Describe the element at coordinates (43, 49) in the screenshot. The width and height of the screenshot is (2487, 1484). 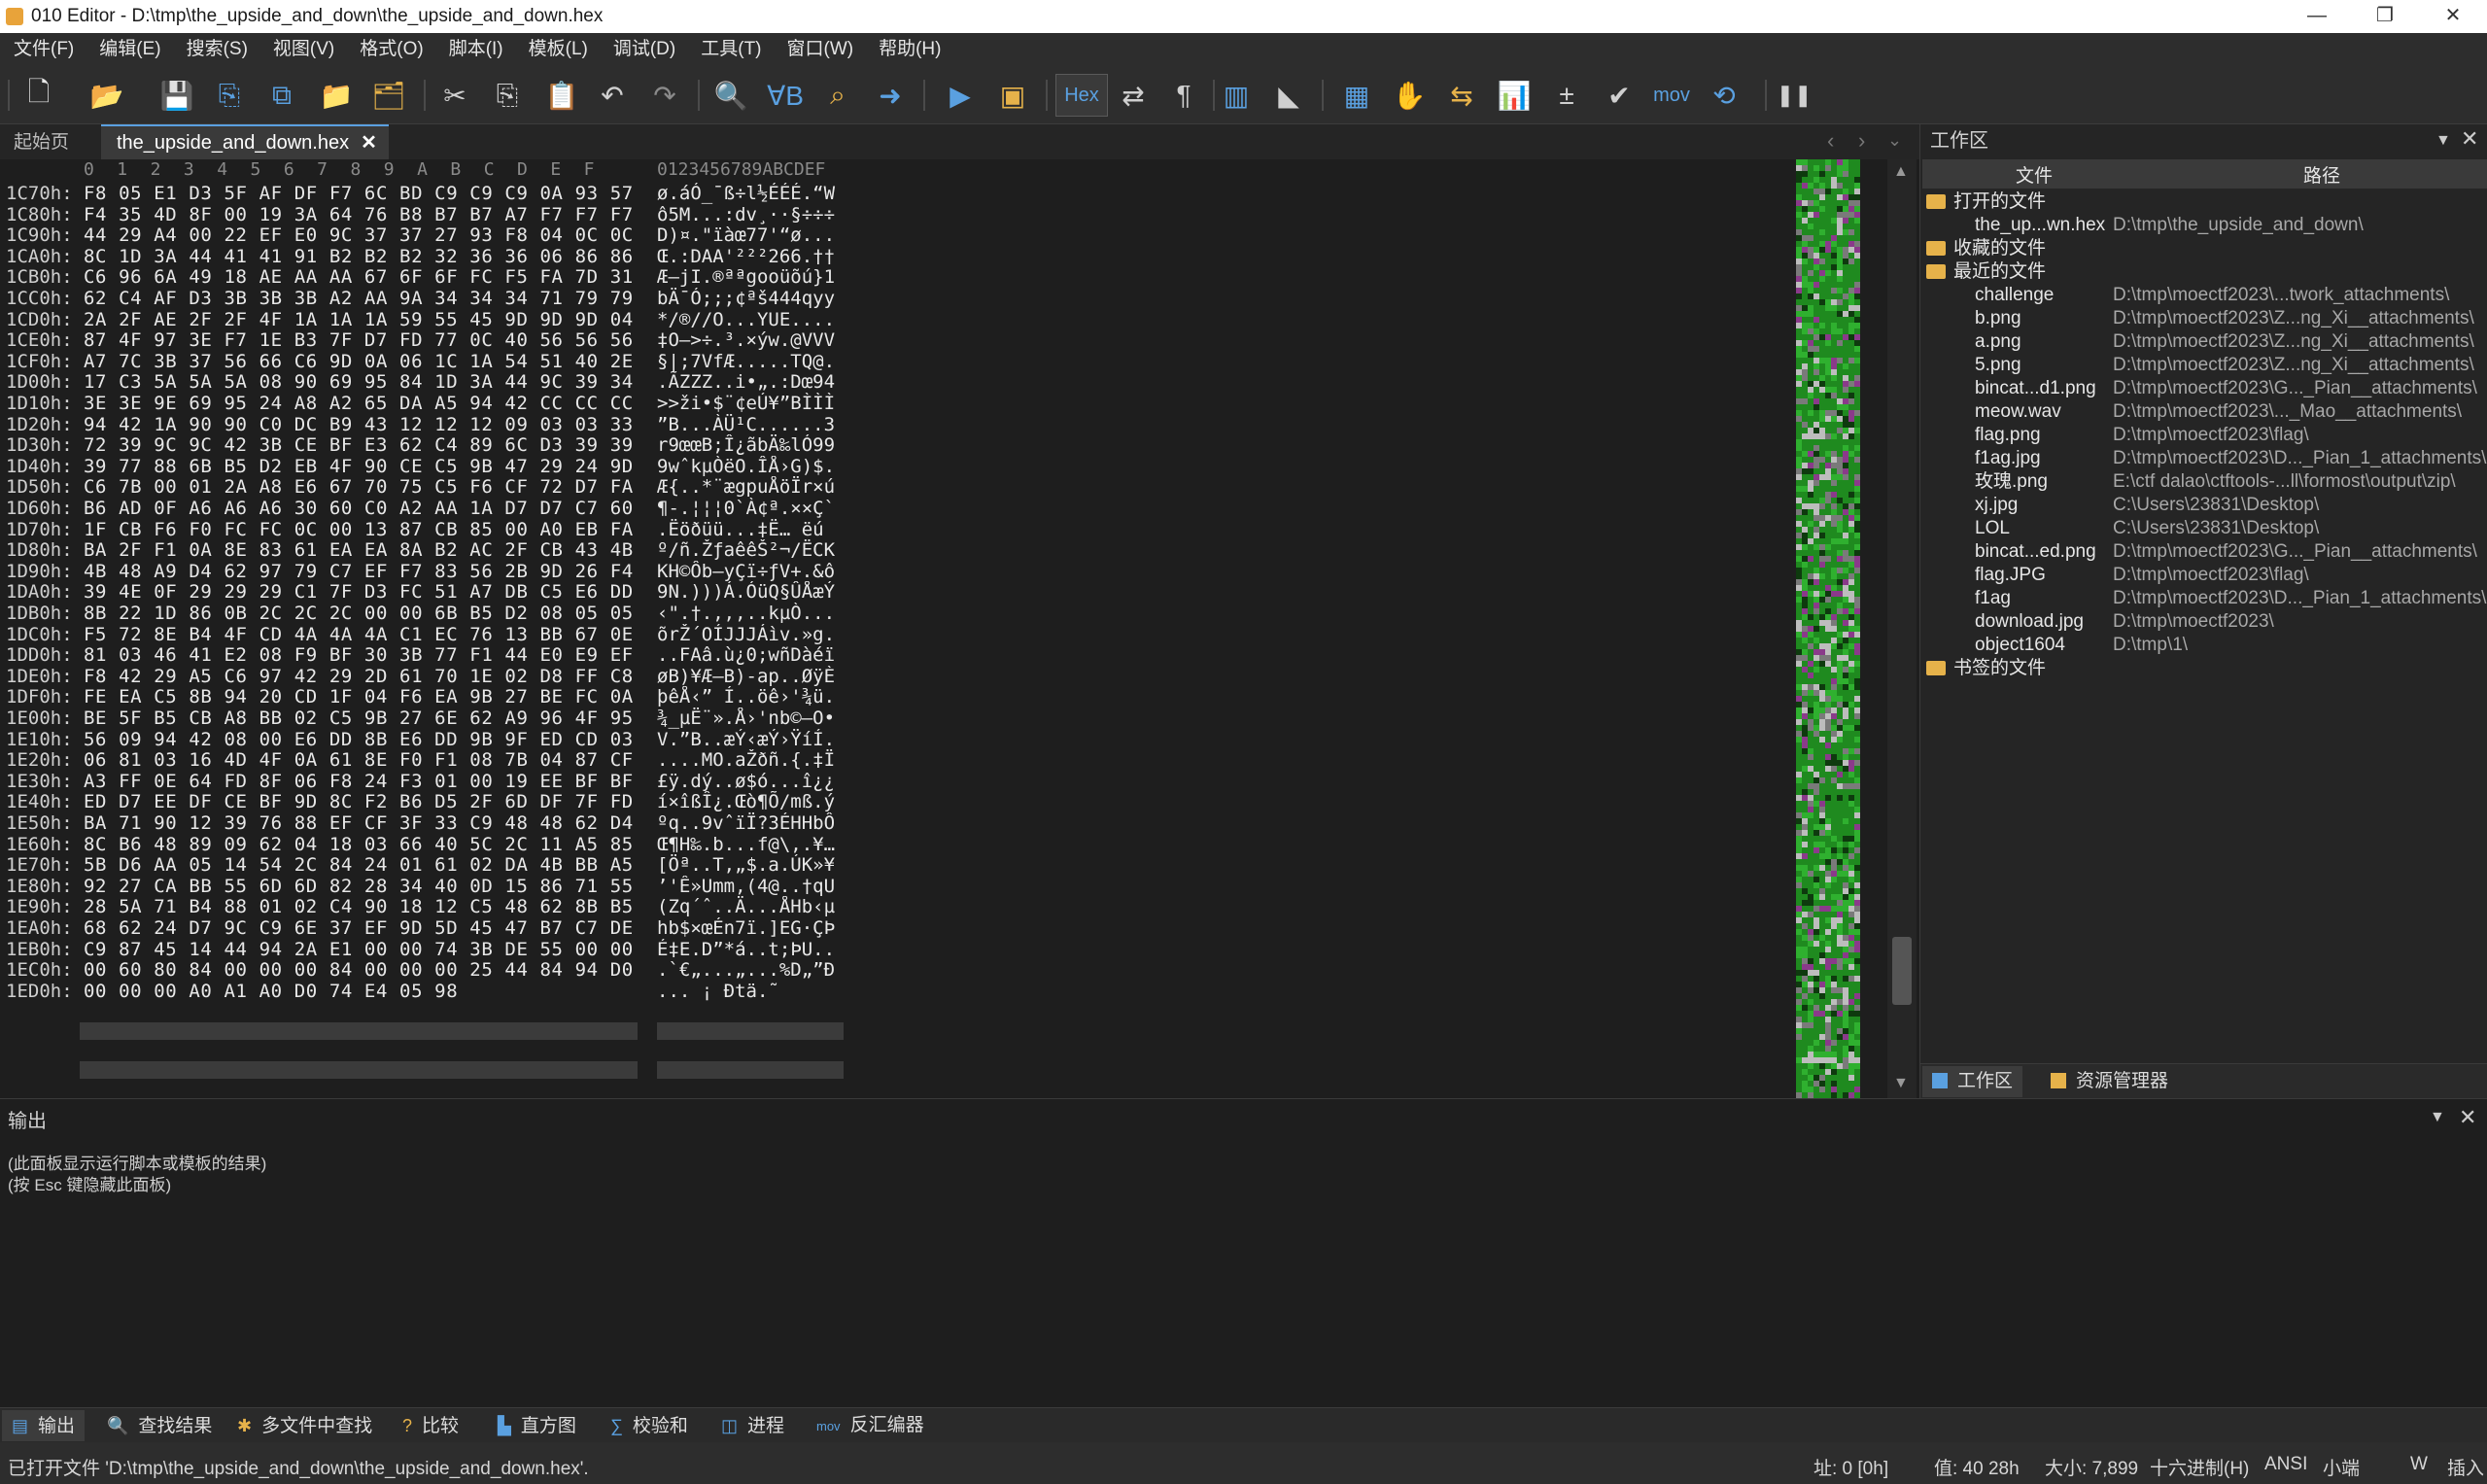
I see `menu-file: 文件(F)` at that location.